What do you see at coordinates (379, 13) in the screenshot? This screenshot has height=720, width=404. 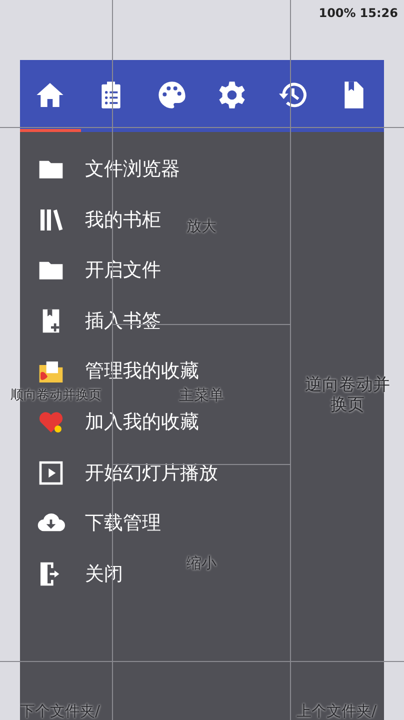 I see `clock: 15:26` at bounding box center [379, 13].